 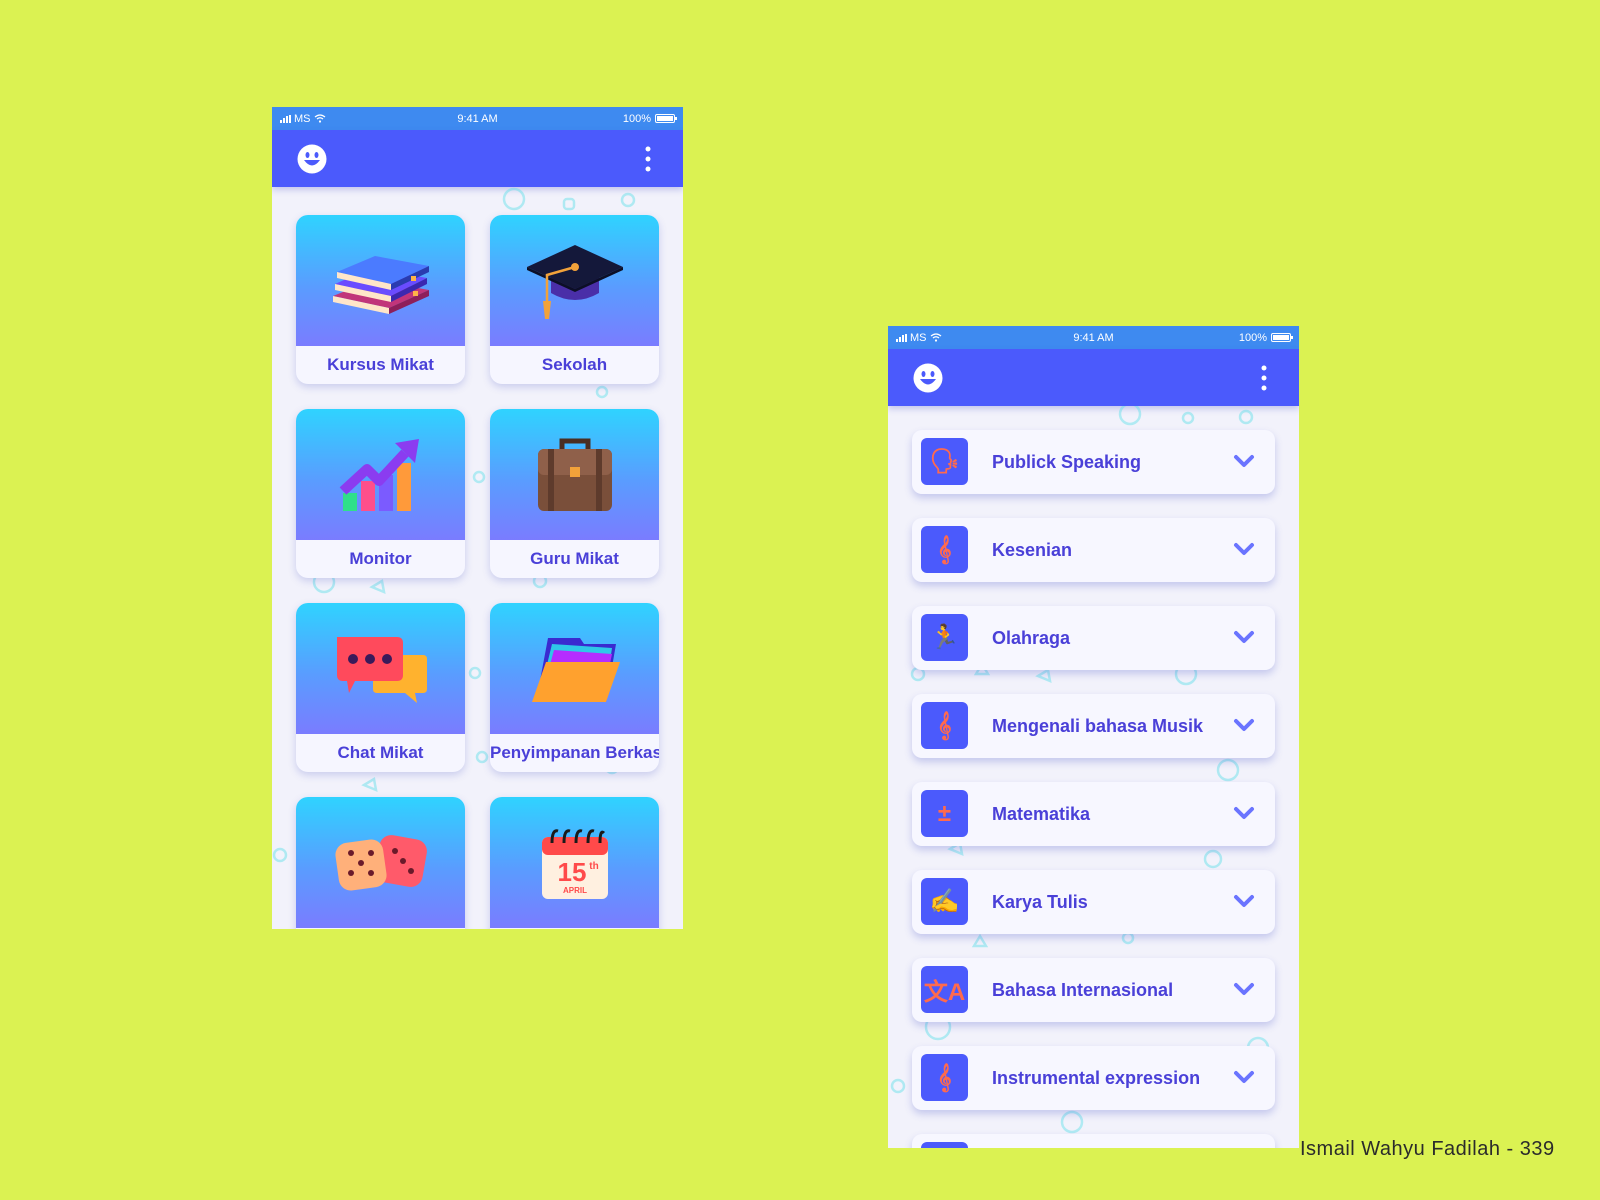 I want to click on menu-card-sekolah: Sekolah, so click(x=574, y=299).